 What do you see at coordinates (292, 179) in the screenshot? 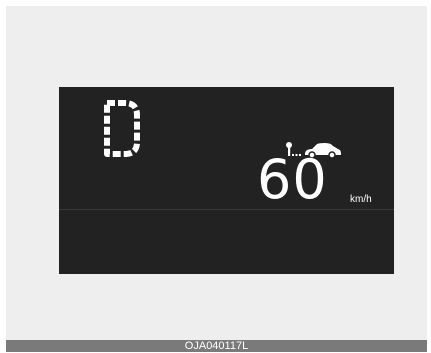
I see `speed-readout: 60` at bounding box center [292, 179].